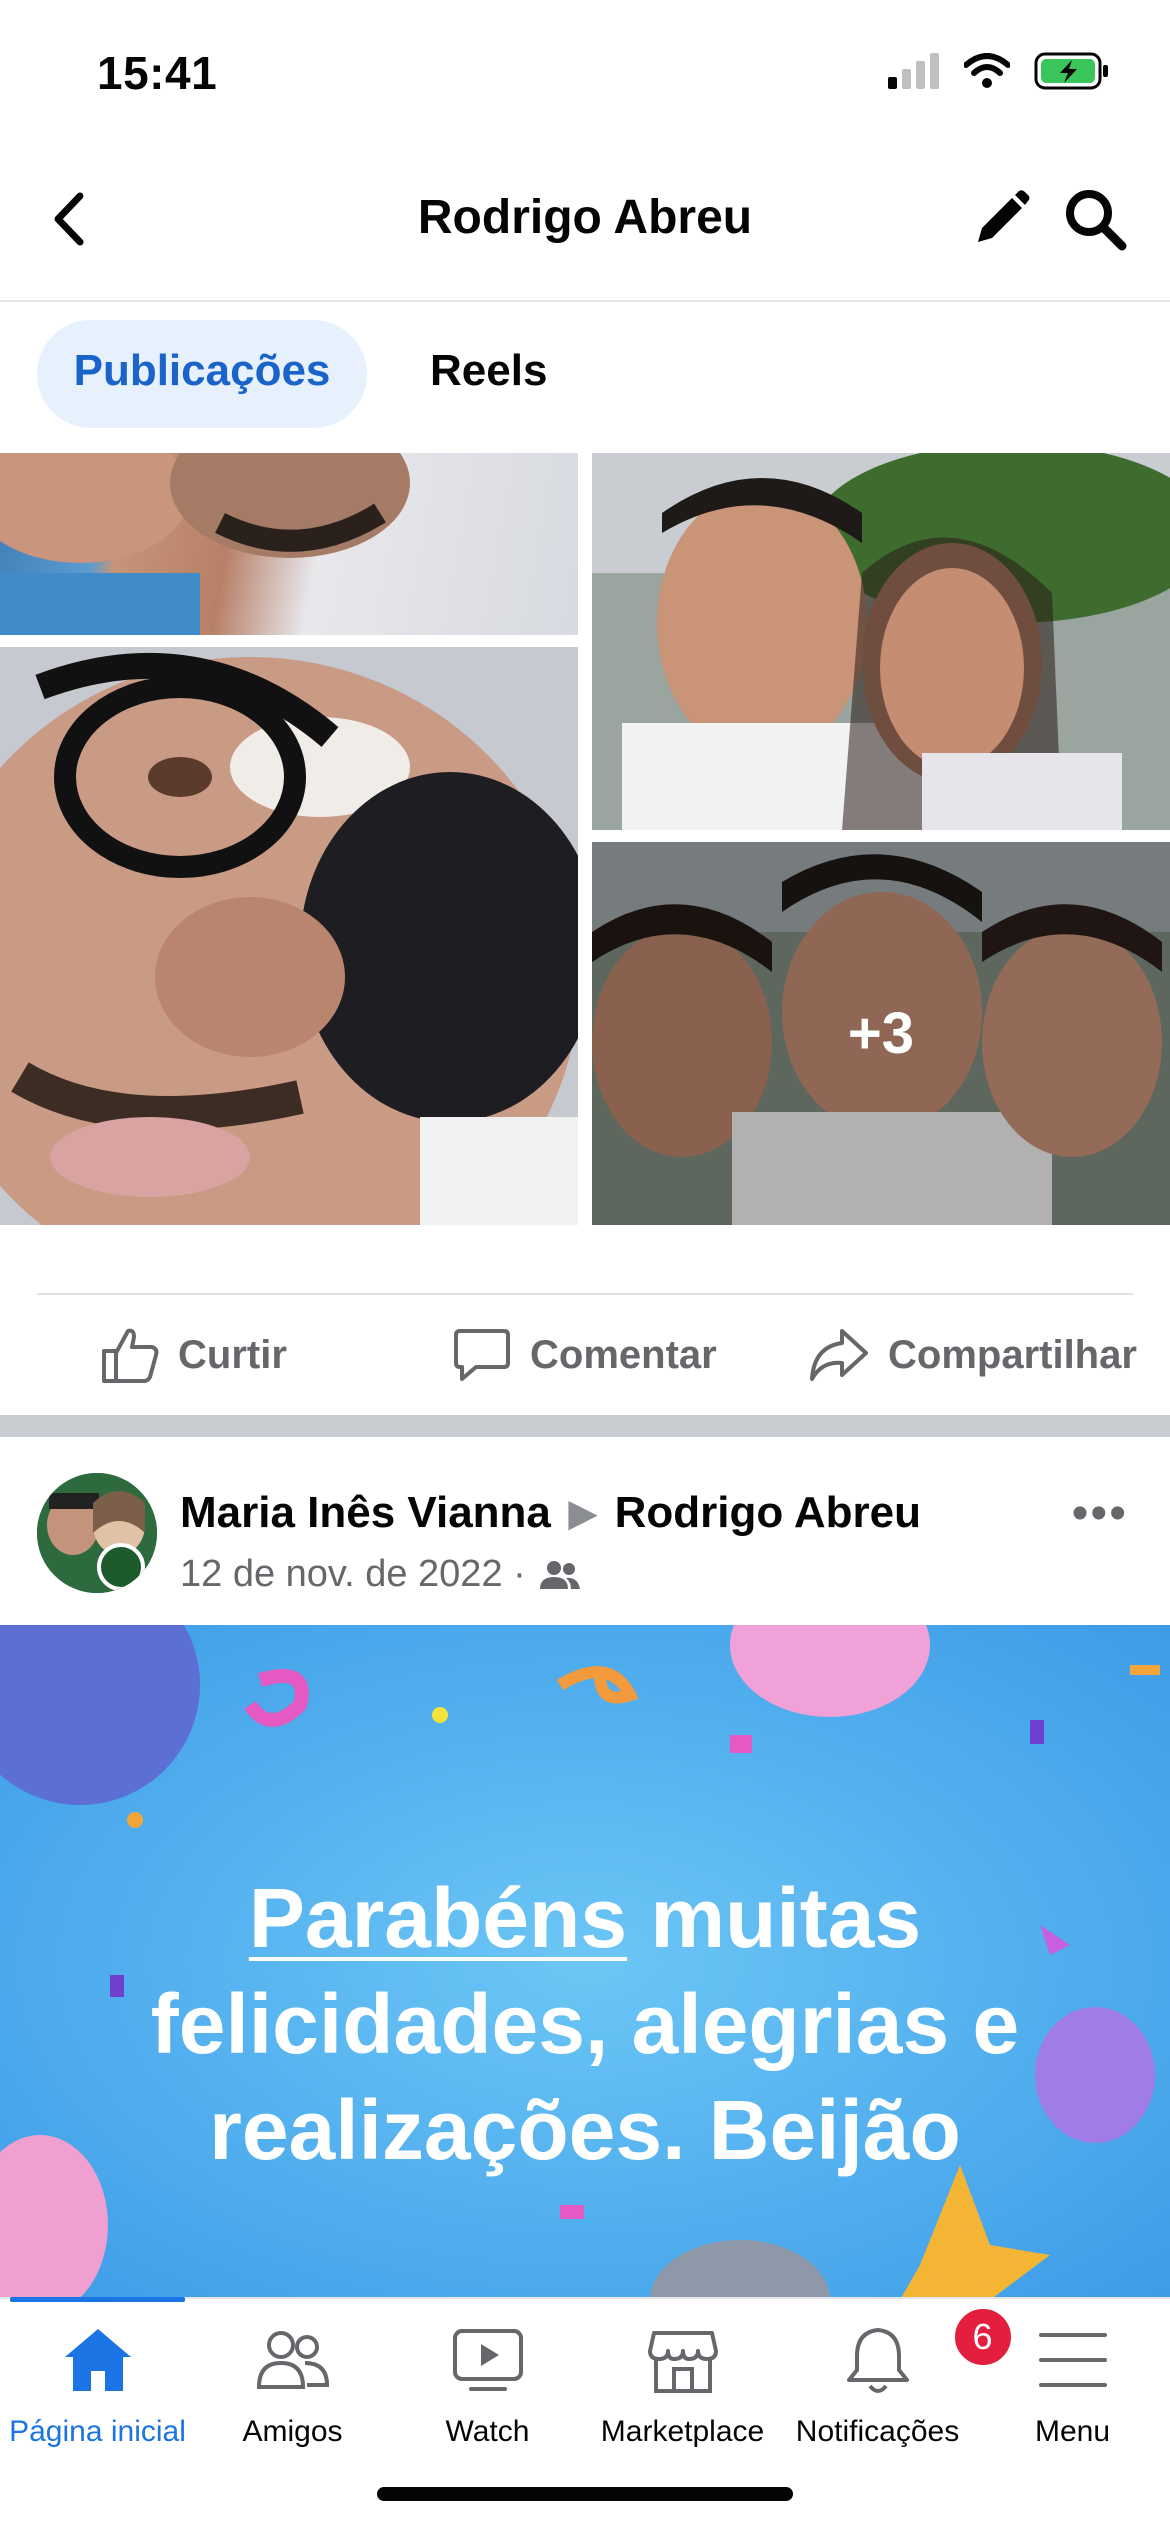 This screenshot has width=1170, height=2534. I want to click on home-icon, so click(97, 2360).